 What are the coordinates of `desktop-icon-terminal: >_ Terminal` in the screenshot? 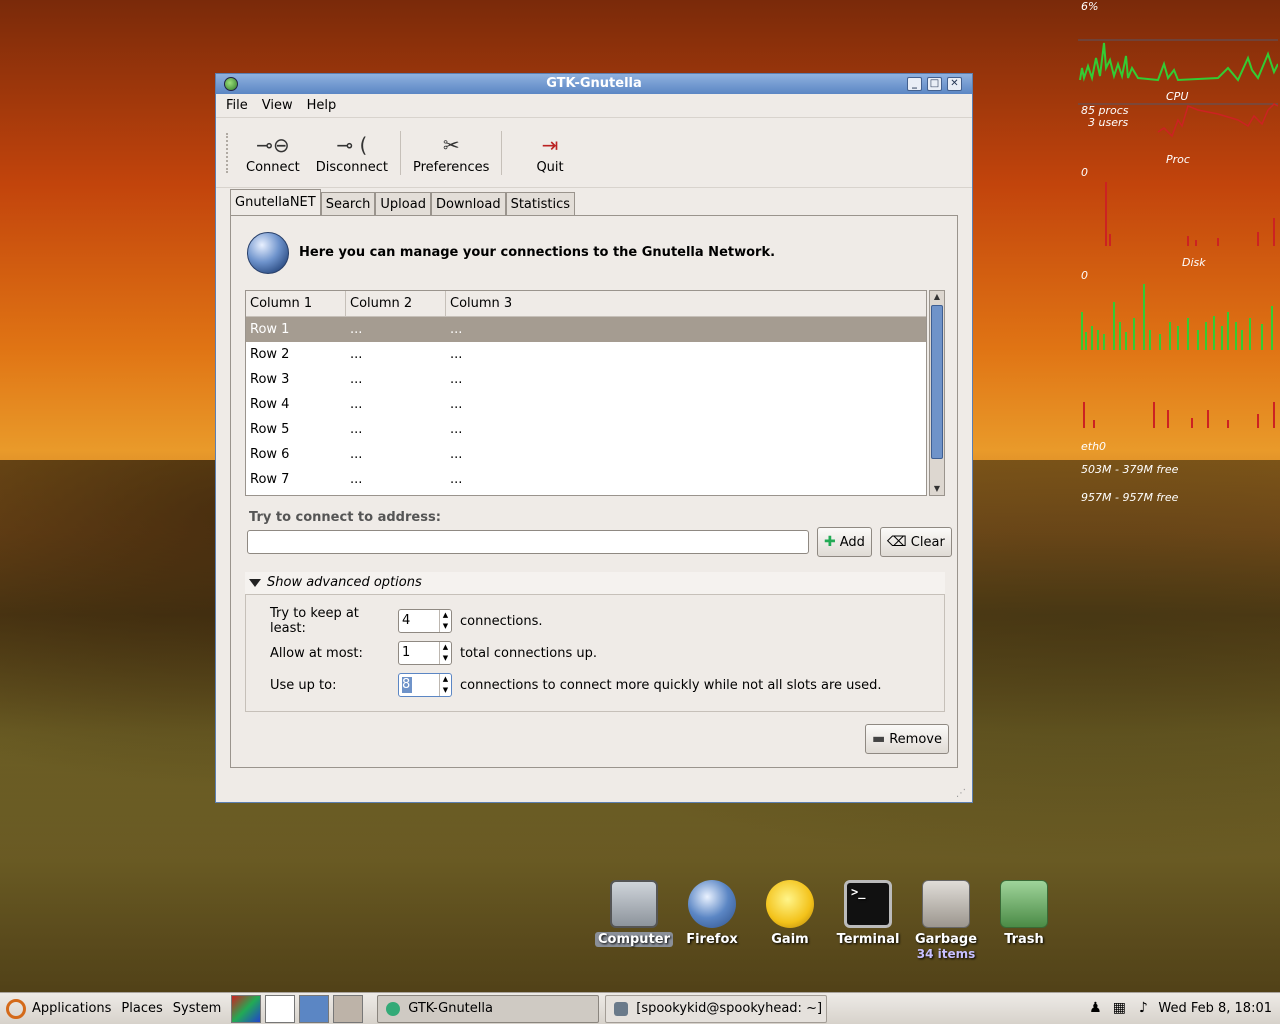 It's located at (868, 913).